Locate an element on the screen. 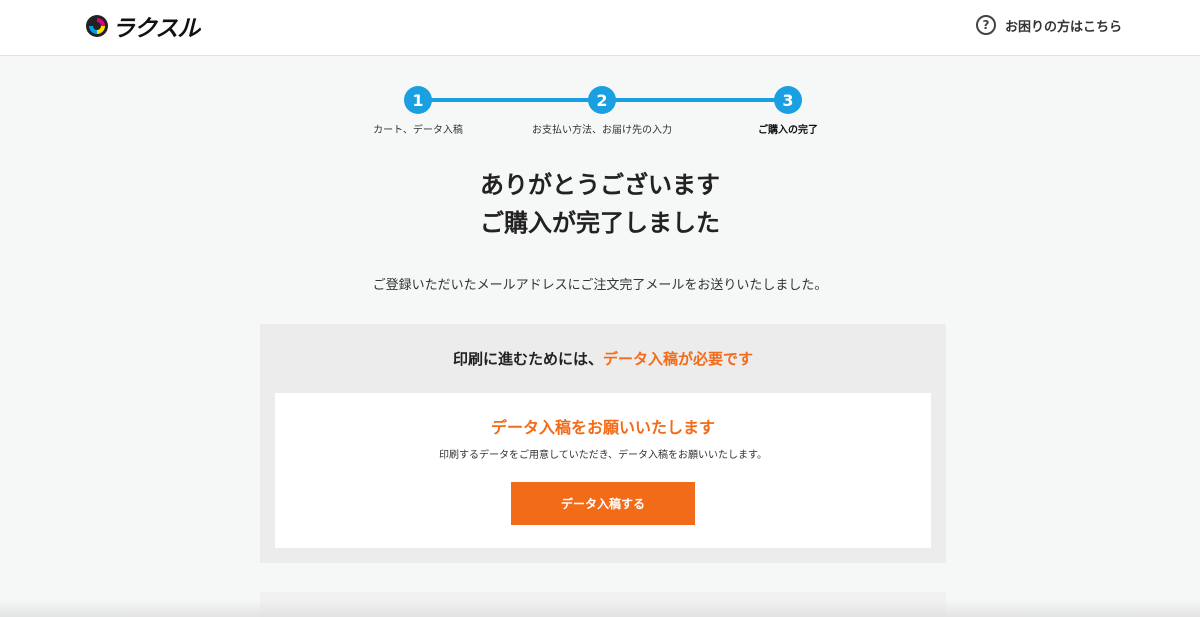  logo: ラクスル is located at coordinates (143, 26).